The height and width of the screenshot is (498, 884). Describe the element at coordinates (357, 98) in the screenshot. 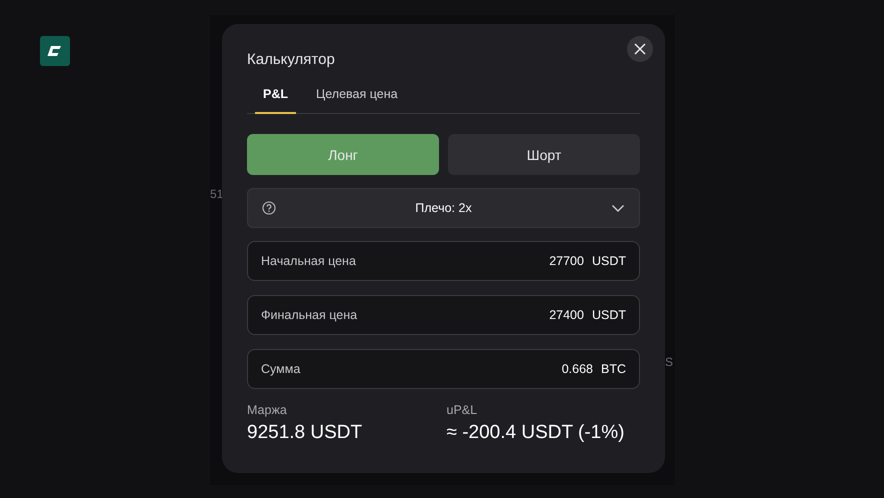

I see `tab: Целевая цена` at that location.